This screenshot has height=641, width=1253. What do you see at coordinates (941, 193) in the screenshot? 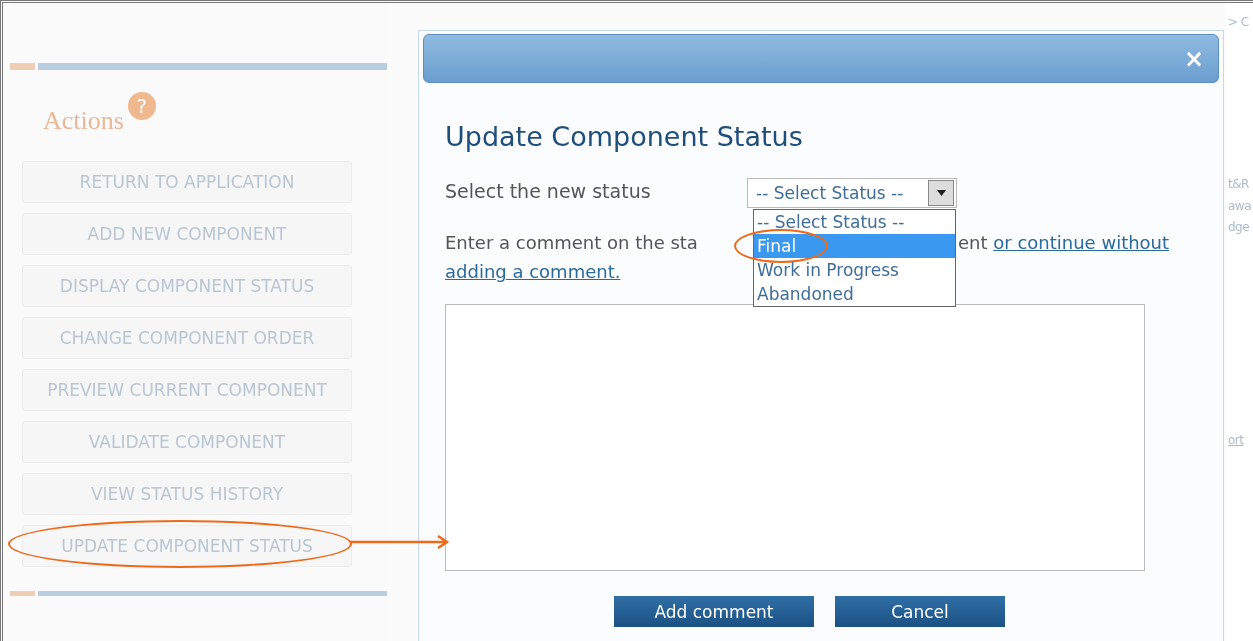
I see `dropdown-arrow-icon` at bounding box center [941, 193].